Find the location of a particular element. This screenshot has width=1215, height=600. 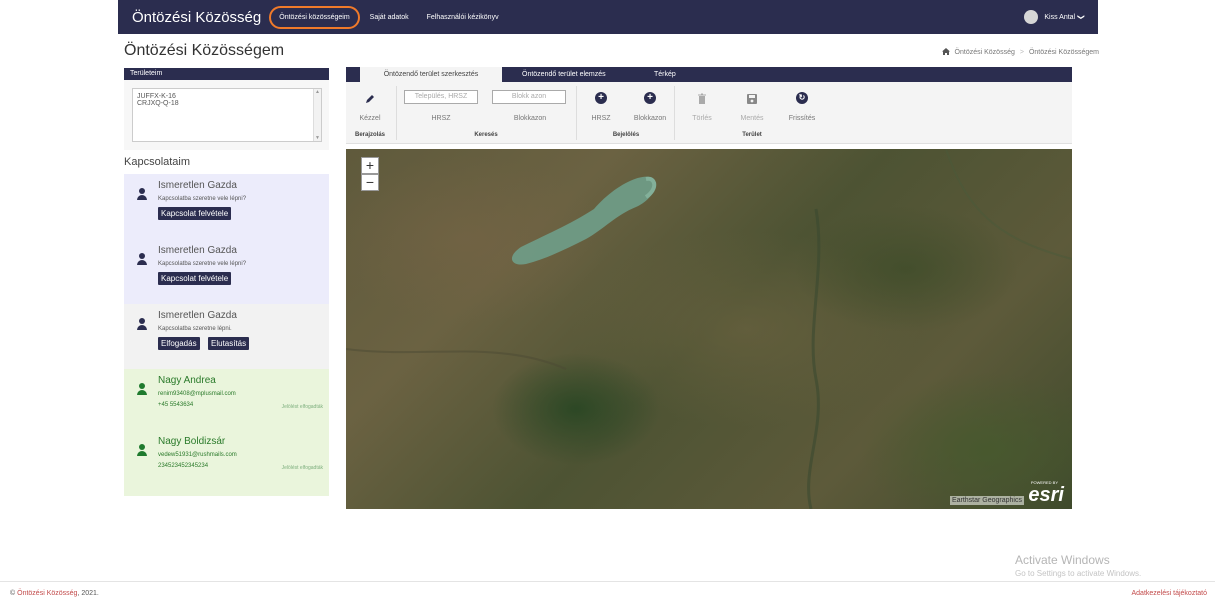

footer-copyright: © Öntözési Közösség, 2021. is located at coordinates (54, 593).